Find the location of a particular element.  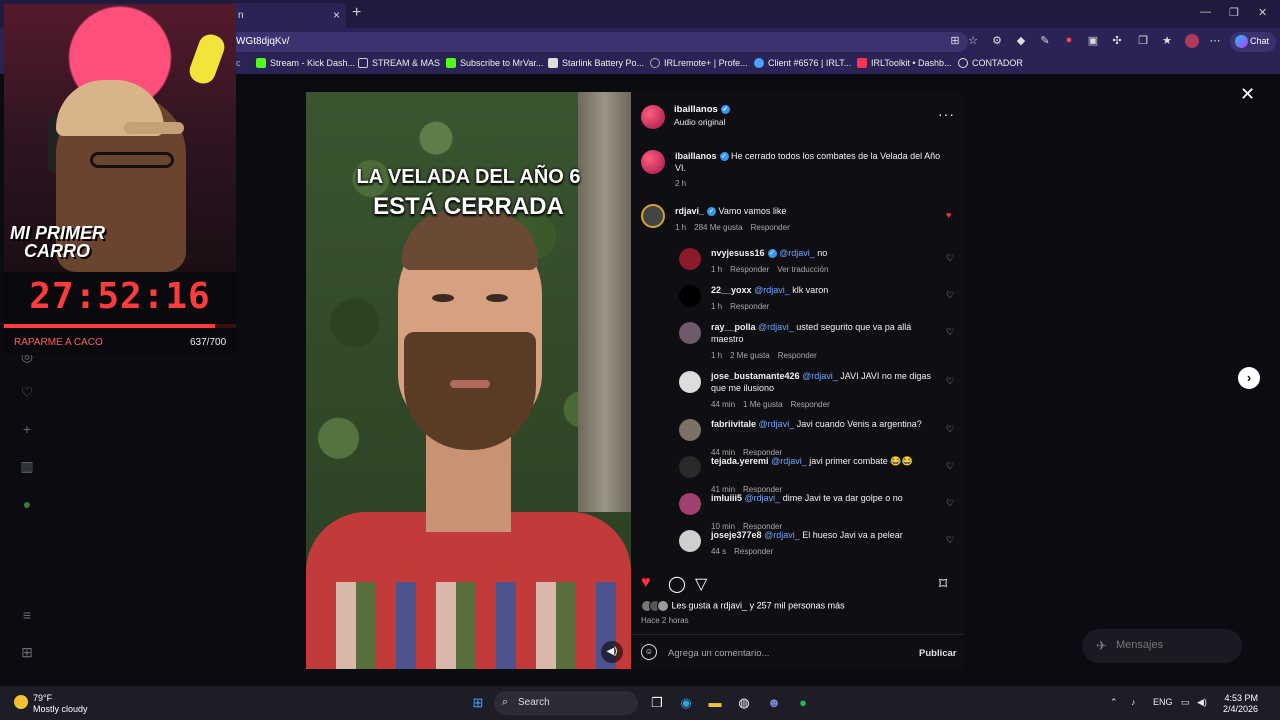

reply-meta: 44 s Responder is located at coordinates (742, 551).